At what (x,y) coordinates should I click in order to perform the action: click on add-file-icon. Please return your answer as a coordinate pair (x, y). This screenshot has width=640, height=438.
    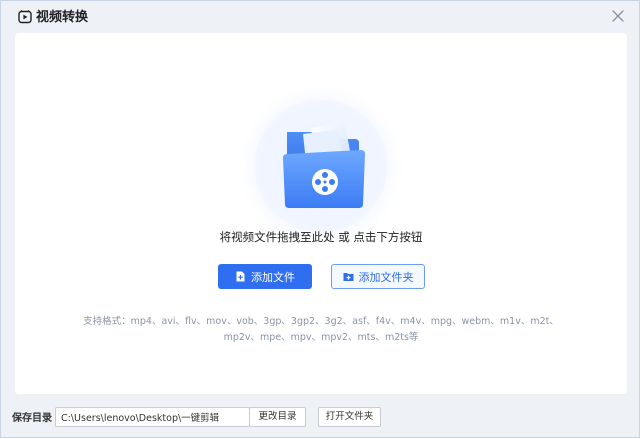
    Looking at the image, I should click on (240, 276).